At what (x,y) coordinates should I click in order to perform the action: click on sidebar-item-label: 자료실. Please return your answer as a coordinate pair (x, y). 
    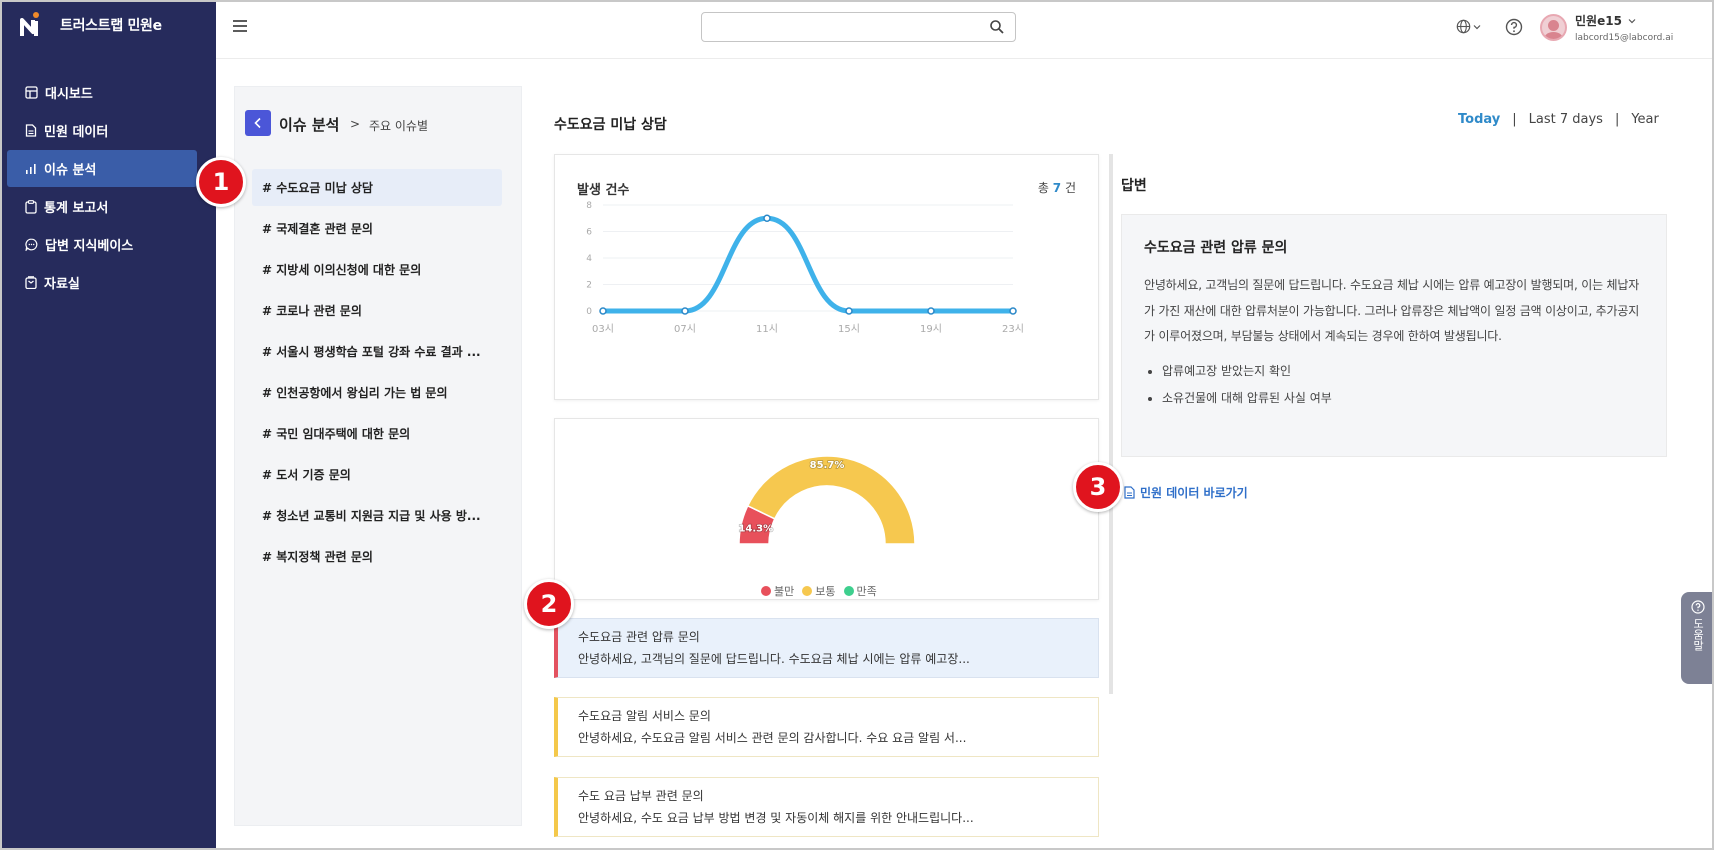
    Looking at the image, I should click on (62, 284).